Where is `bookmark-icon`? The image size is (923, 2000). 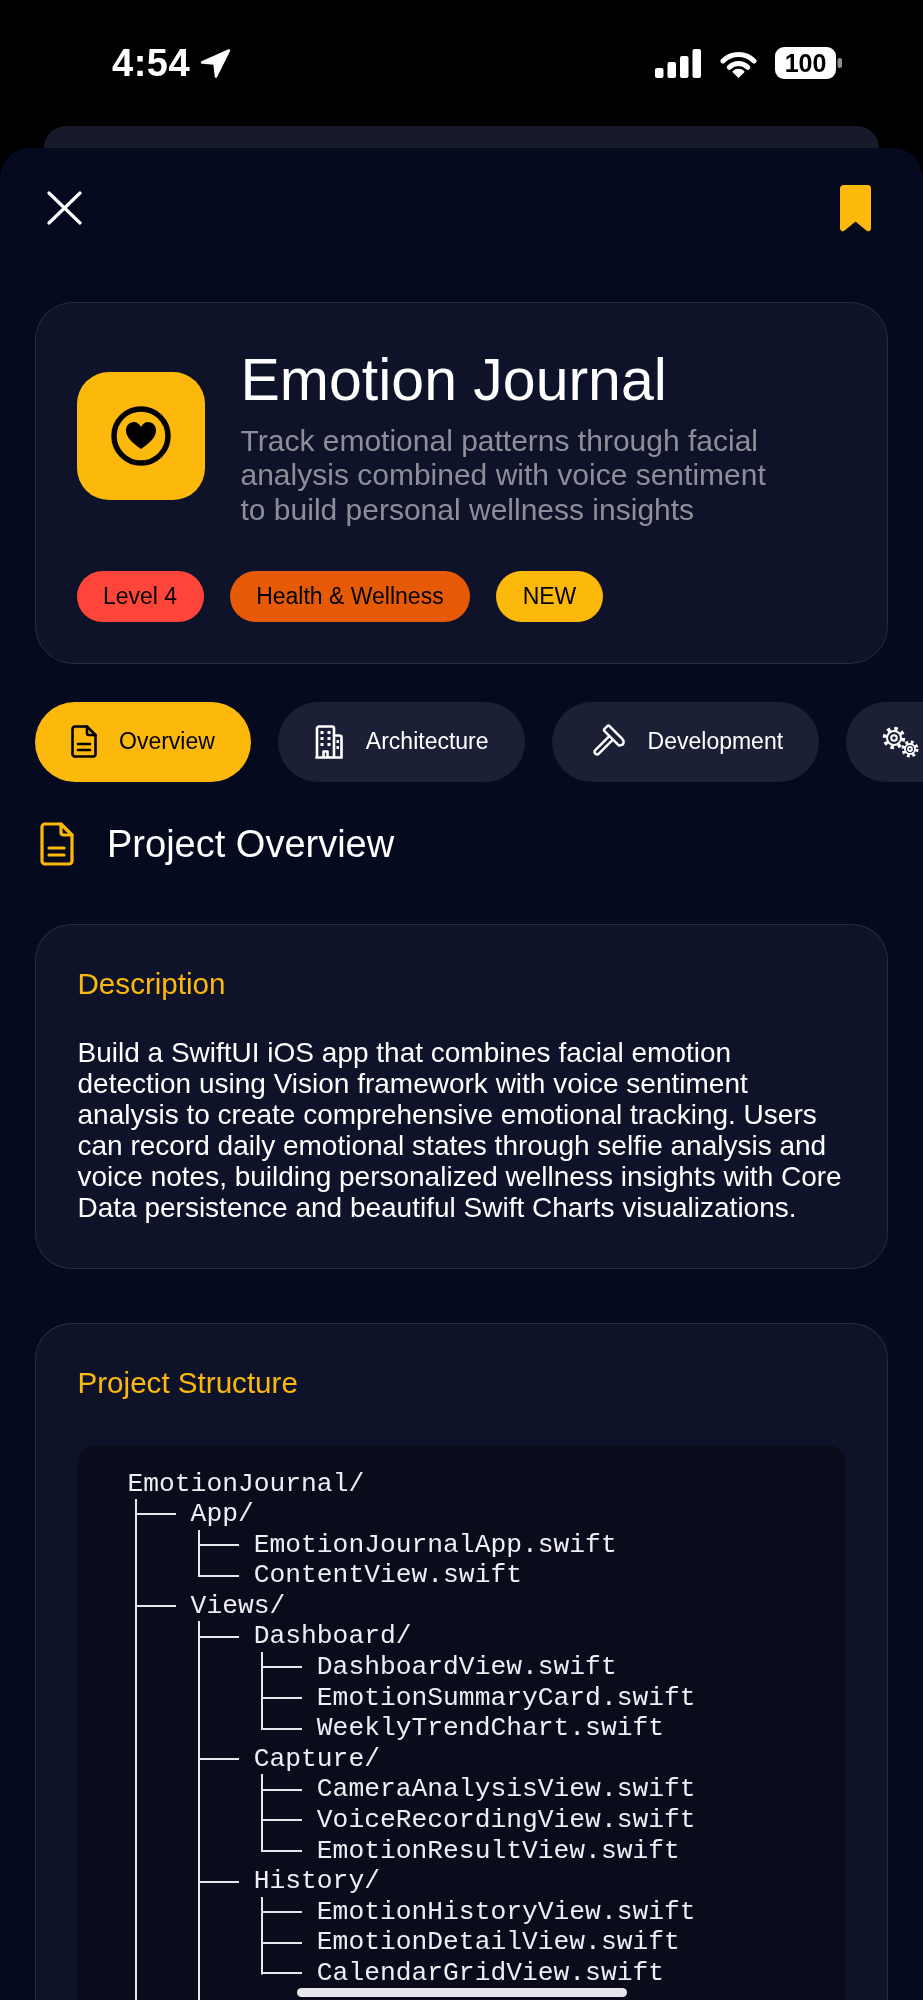 bookmark-icon is located at coordinates (855, 208).